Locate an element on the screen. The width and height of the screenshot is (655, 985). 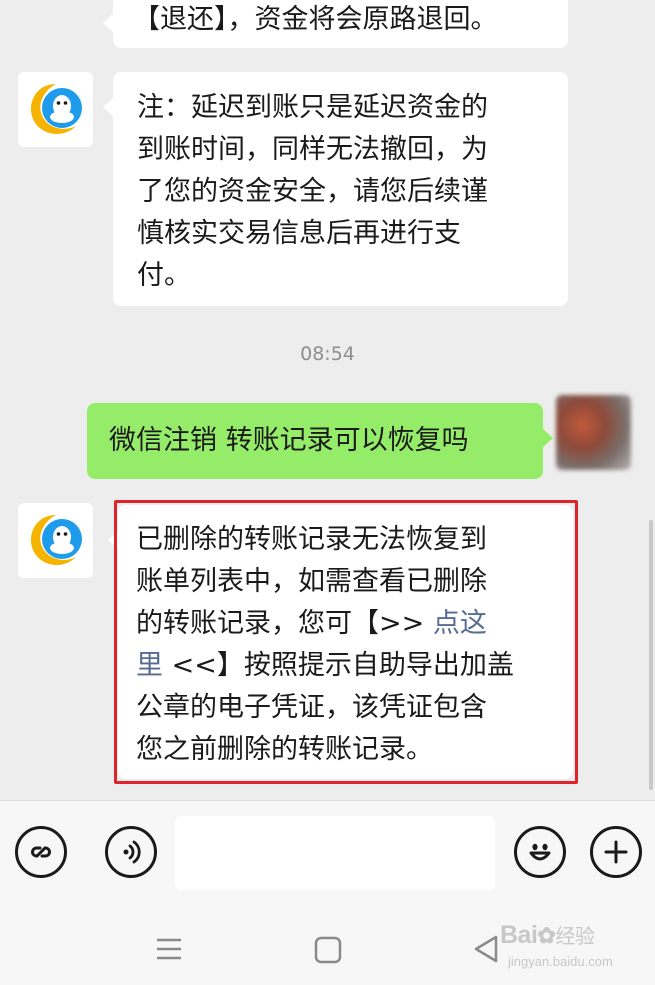
message-text: 微信注销 转账记录可以恢复吗 is located at coordinates (289, 440).